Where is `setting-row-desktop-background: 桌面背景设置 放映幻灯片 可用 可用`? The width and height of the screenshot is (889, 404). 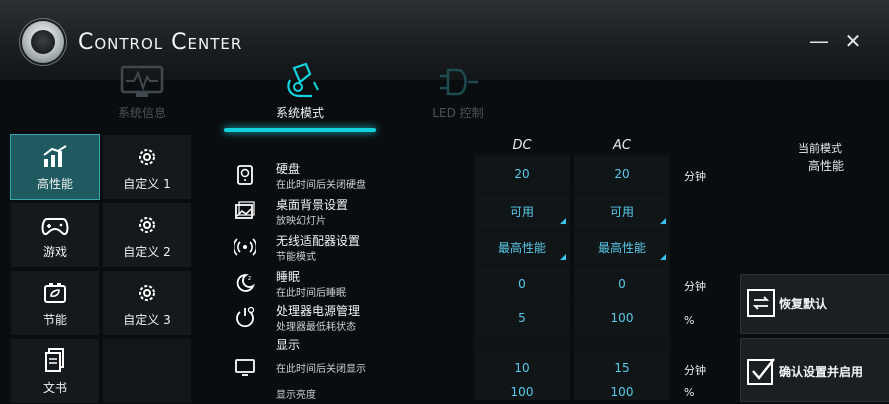
setting-row-desktop-background: 桌面背景设置 放映幻灯片 可用 可用 is located at coordinates (477, 211).